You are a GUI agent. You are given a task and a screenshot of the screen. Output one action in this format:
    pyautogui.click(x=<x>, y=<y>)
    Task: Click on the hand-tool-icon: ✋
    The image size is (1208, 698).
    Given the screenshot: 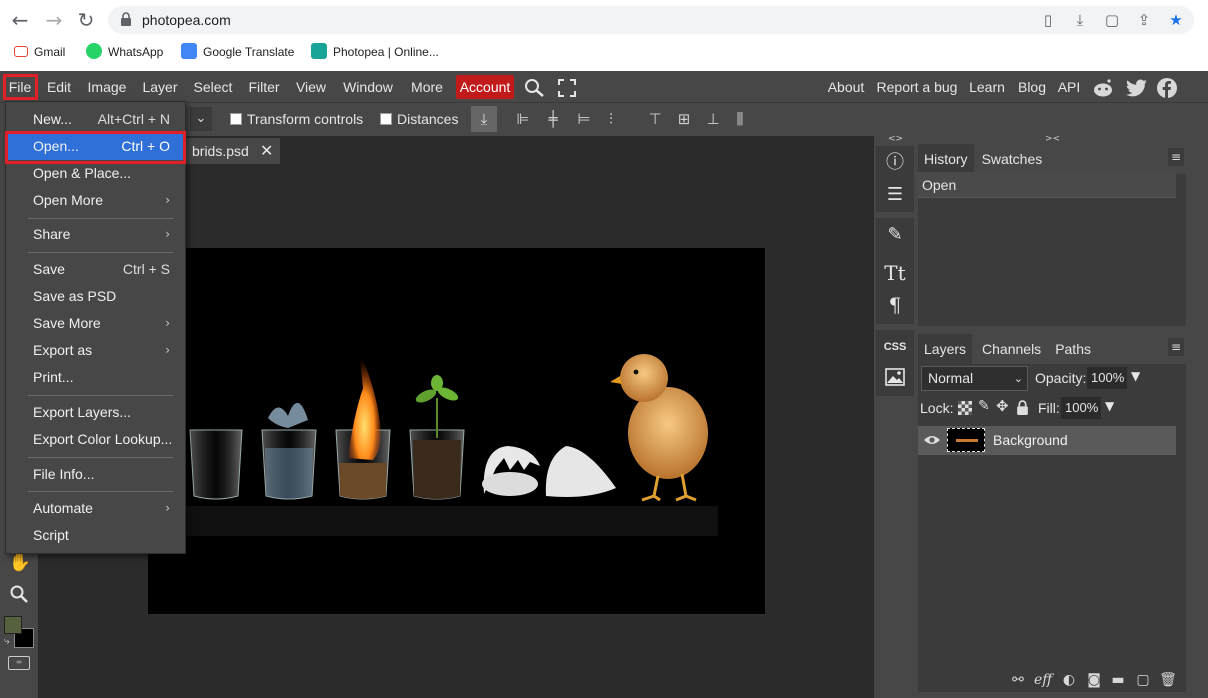 What is the action you would take?
    pyautogui.click(x=20, y=563)
    